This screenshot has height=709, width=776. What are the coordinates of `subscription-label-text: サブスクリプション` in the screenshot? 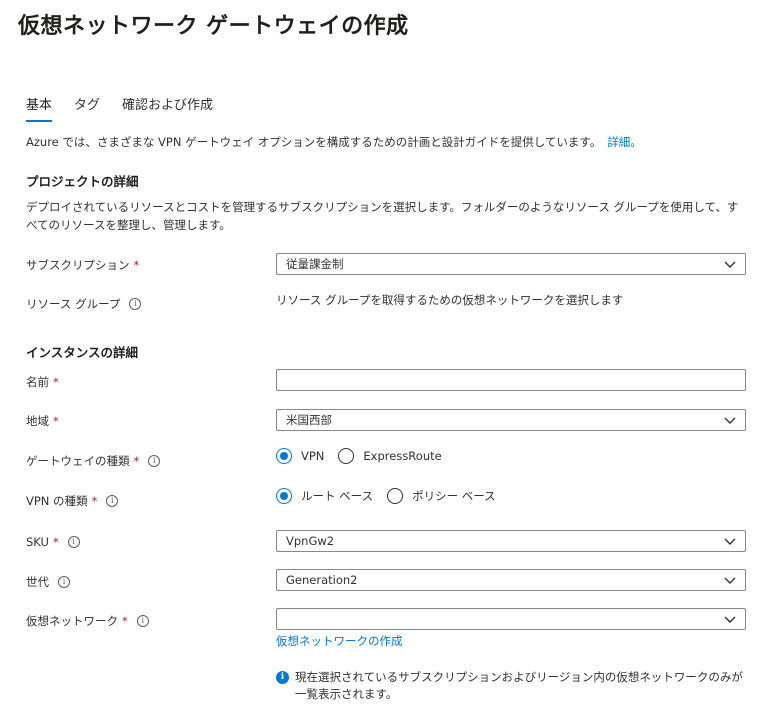 It's located at (78, 265).